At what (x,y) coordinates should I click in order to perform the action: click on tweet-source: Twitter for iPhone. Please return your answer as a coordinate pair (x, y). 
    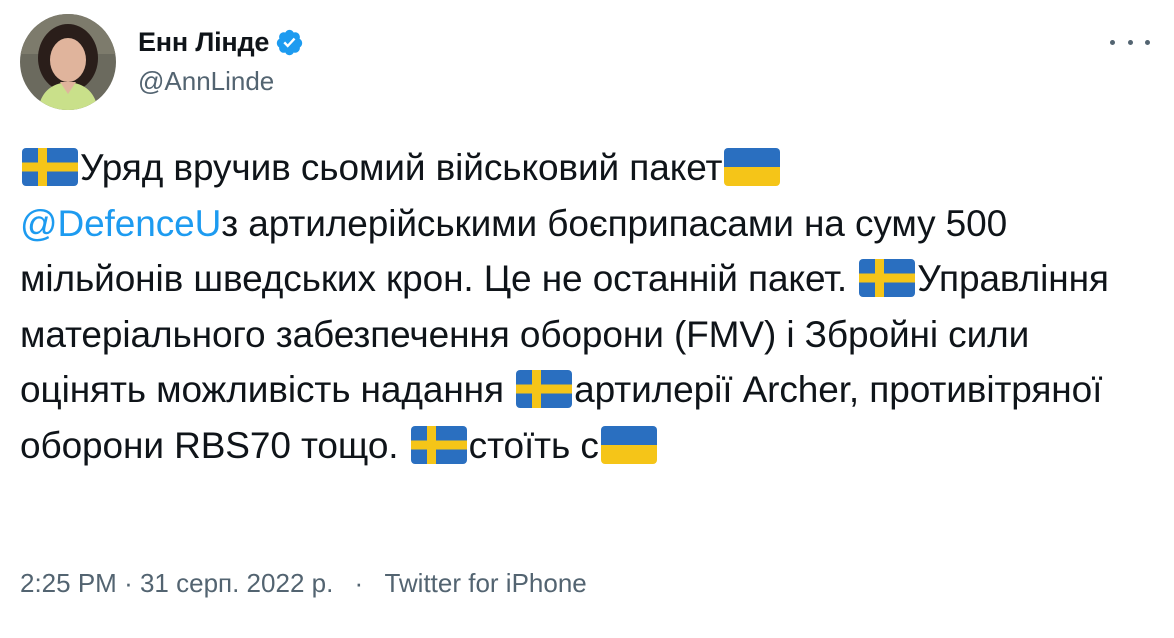
    Looking at the image, I should click on (485, 583).